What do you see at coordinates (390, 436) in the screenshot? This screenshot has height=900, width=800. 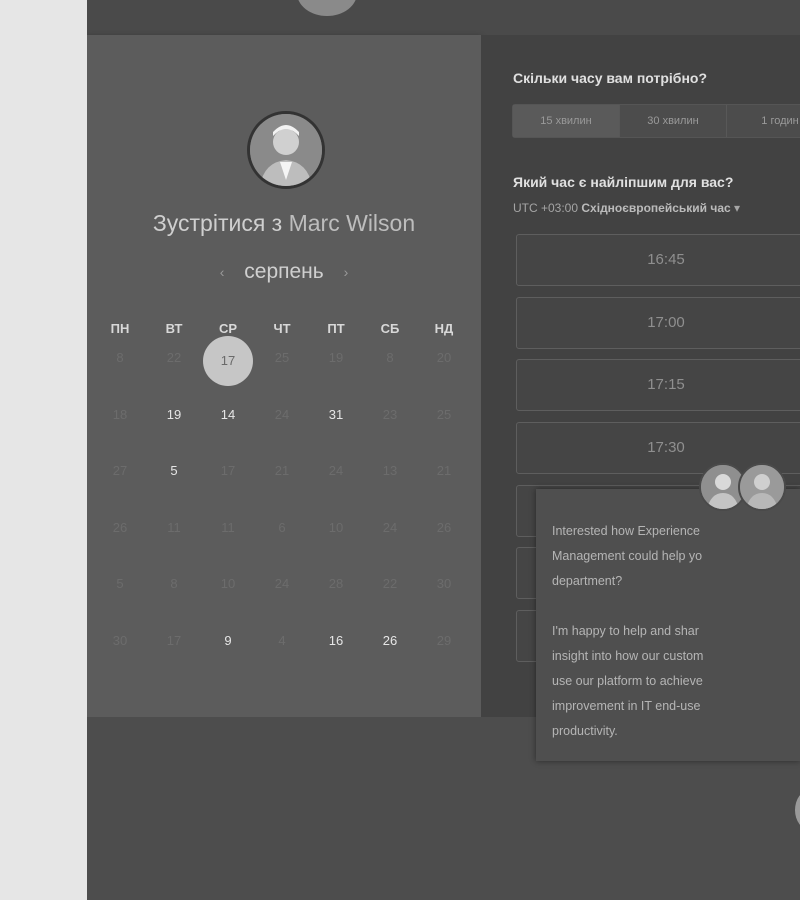 I see `calendar-day: 23` at bounding box center [390, 436].